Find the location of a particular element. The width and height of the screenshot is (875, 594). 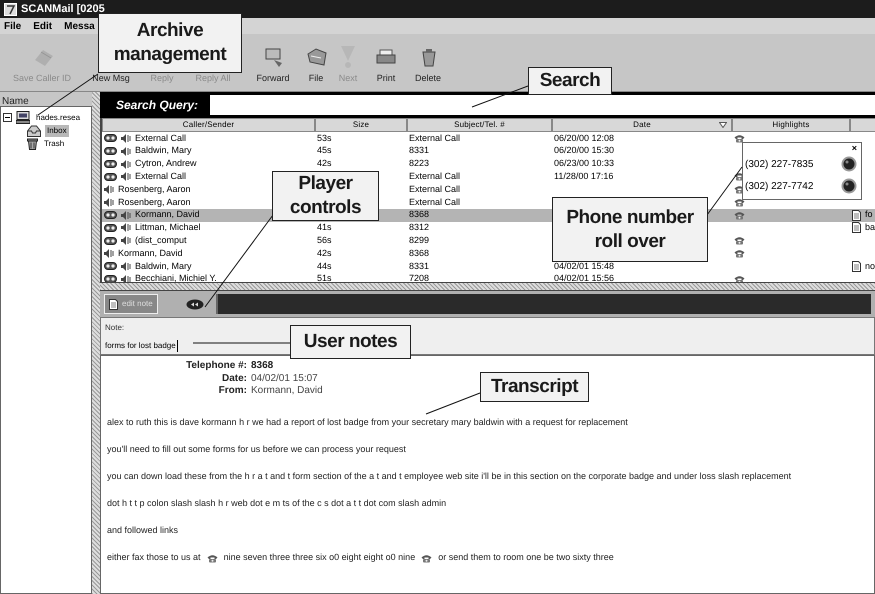

table-cell-text: ba is located at coordinates (870, 227).